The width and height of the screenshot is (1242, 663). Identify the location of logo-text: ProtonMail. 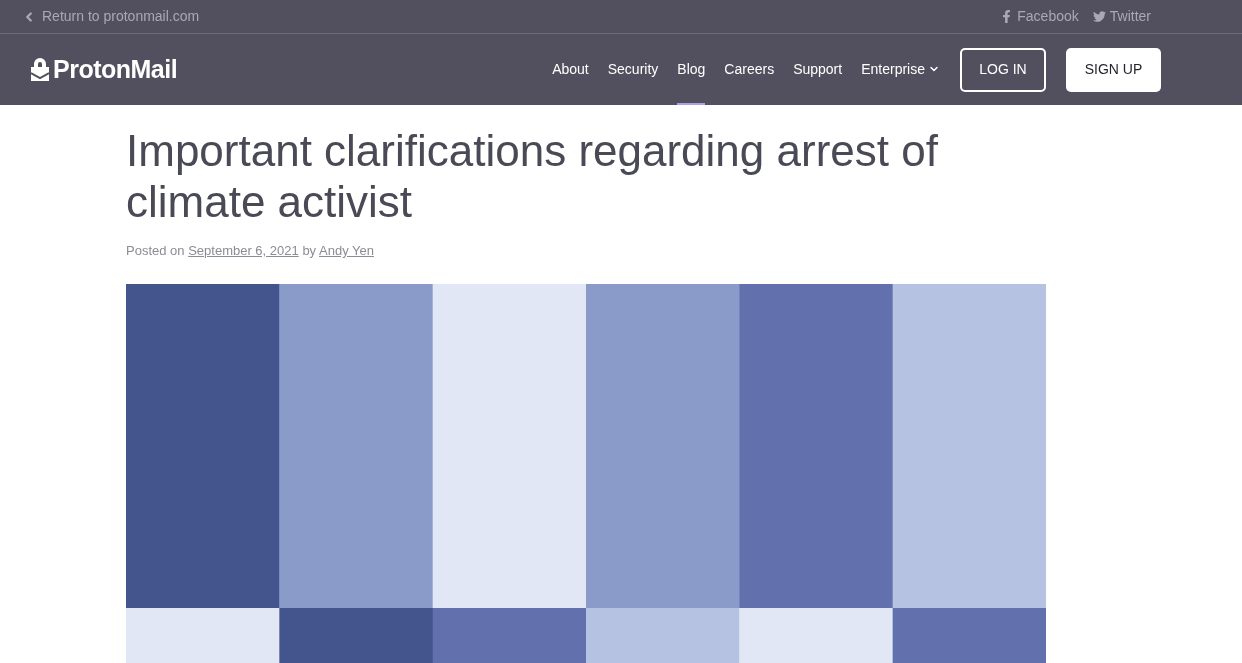
(115, 69).